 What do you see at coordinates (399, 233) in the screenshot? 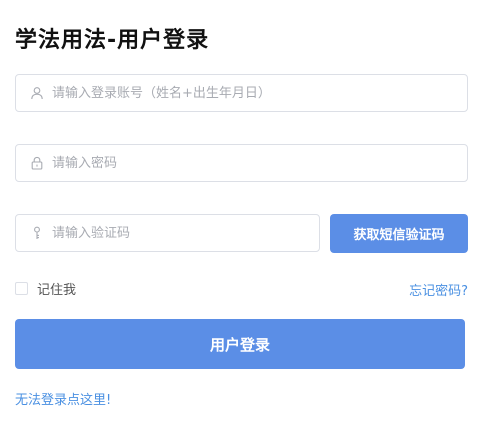
I see `get-sms-code-button: 获取短信验证码` at bounding box center [399, 233].